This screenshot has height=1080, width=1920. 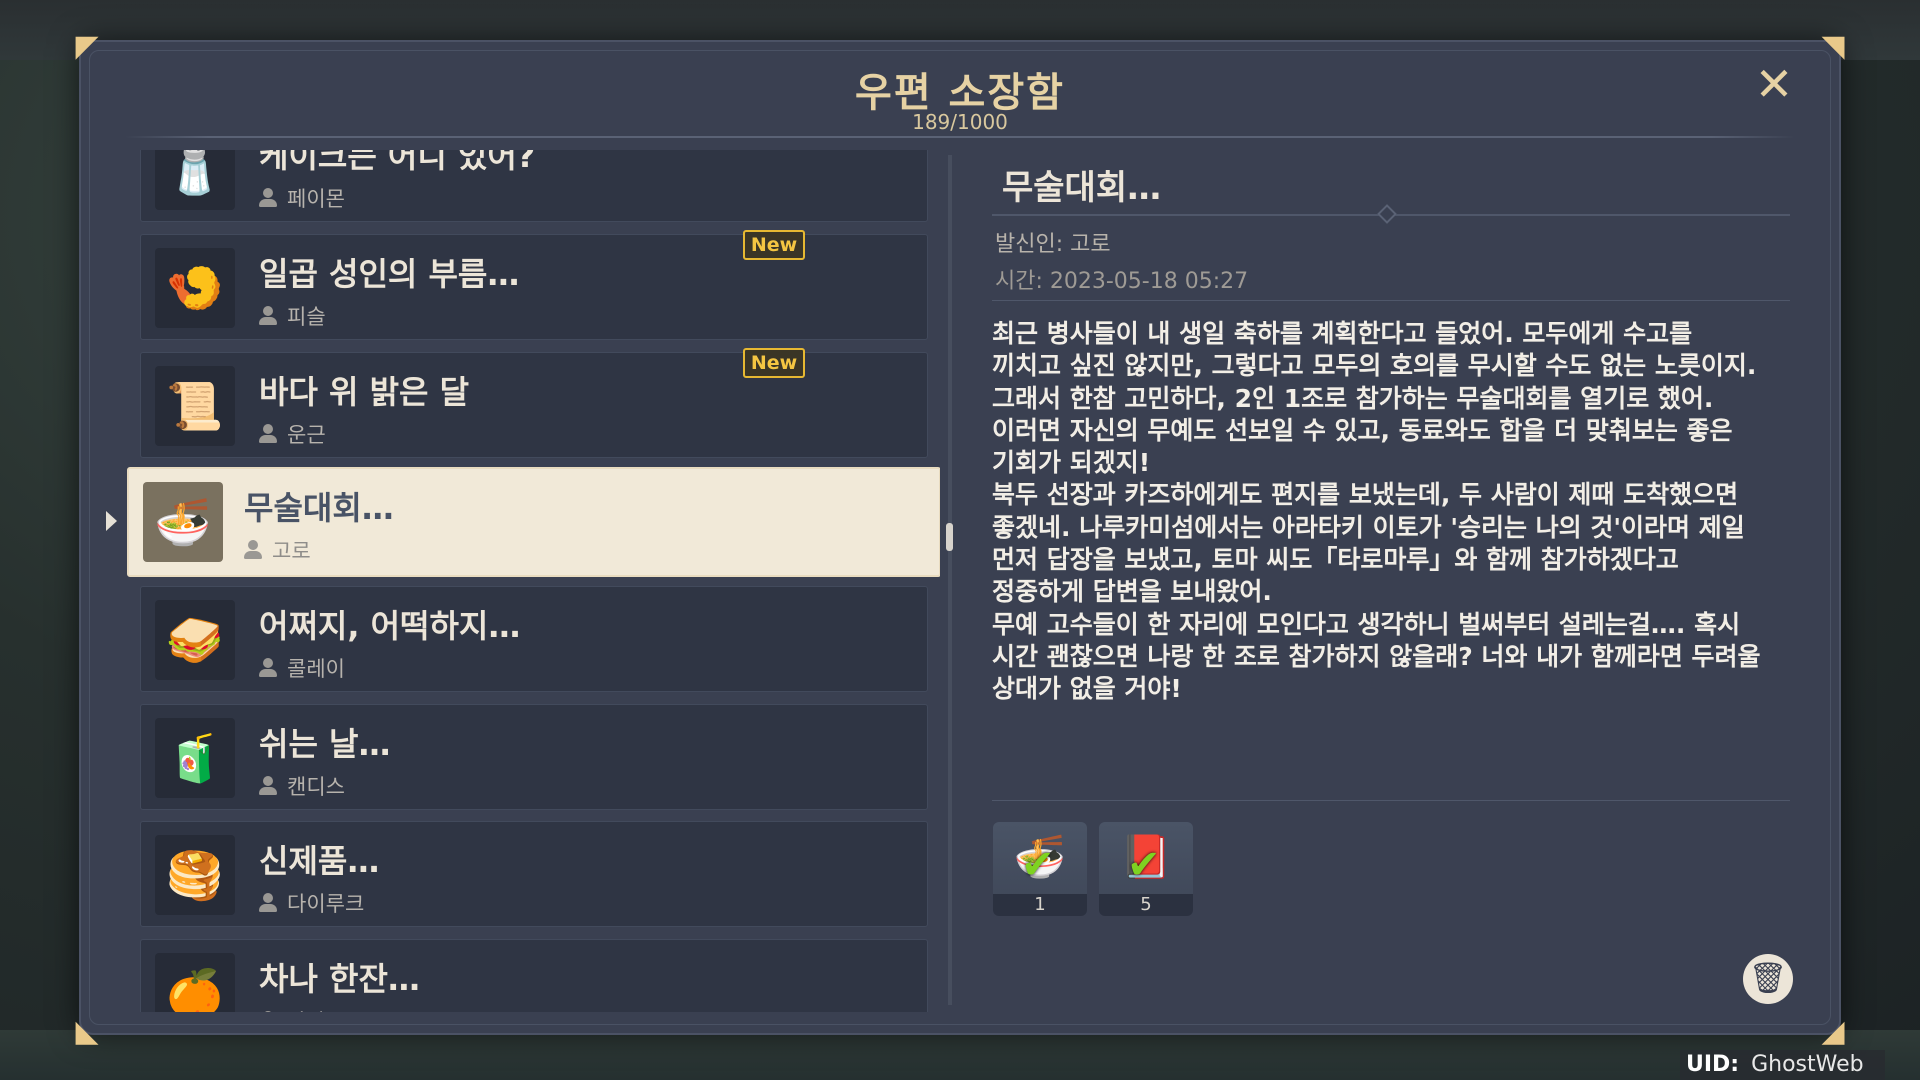 I want to click on mail-sender: 캔디스, so click(x=302, y=786).